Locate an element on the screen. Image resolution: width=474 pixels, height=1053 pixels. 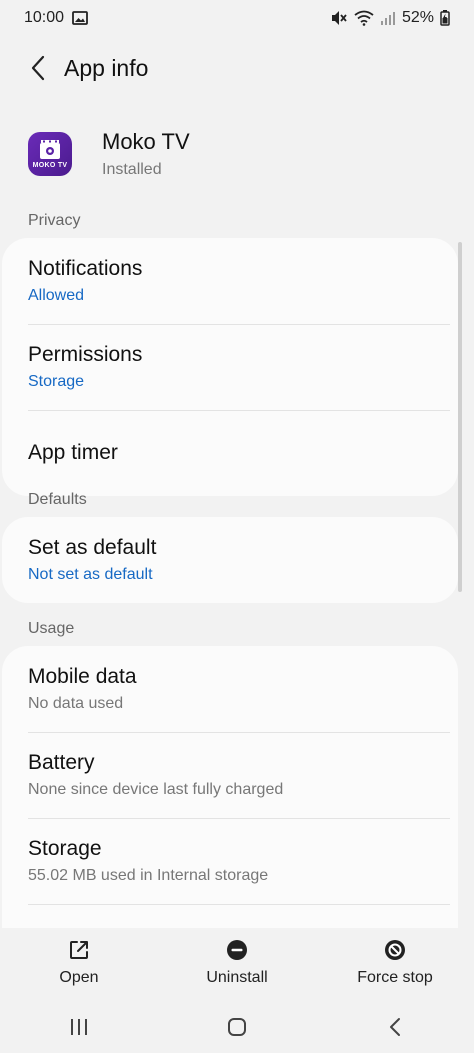
row-subtitle: Storage is located at coordinates (56, 381).